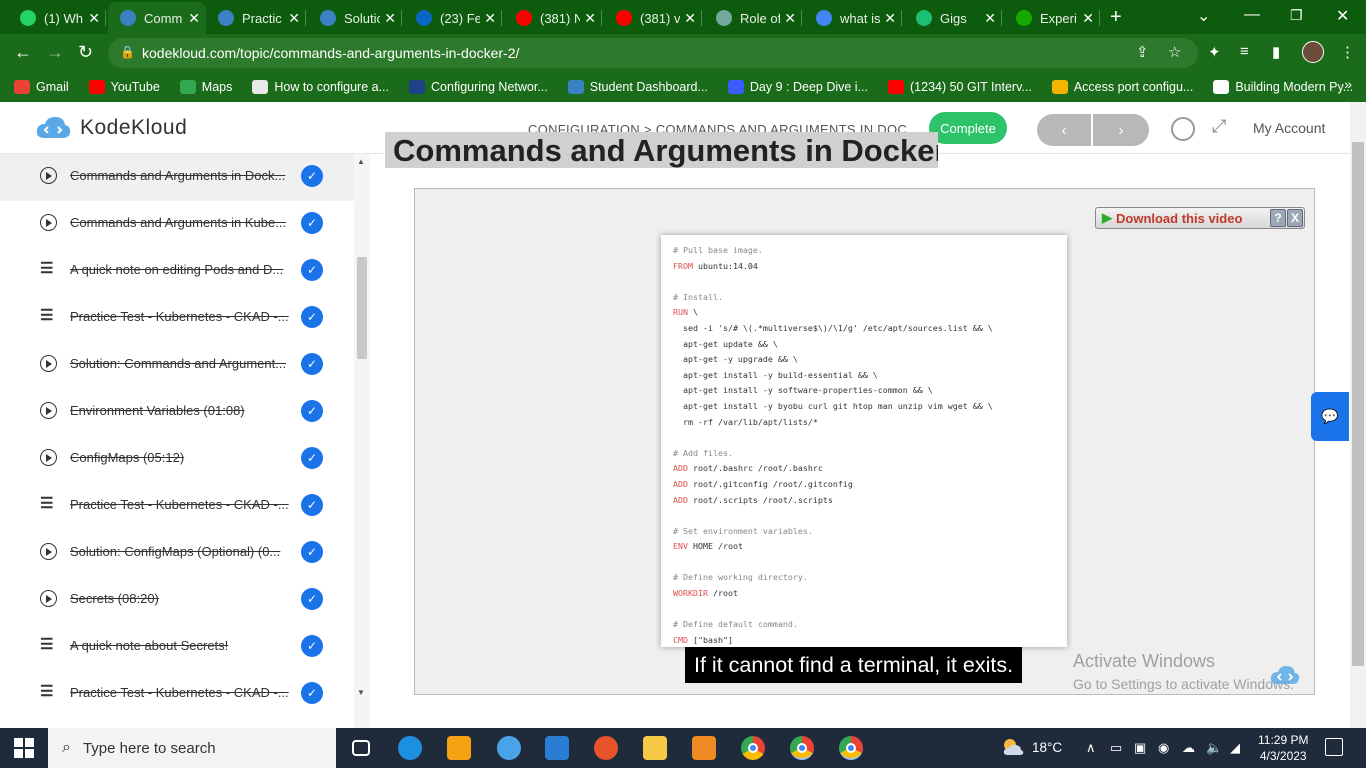 The width and height of the screenshot is (1366, 768). I want to click on lesson-item: Solution: ConfigMaps (Optional) (0... ✓, so click(177, 553).